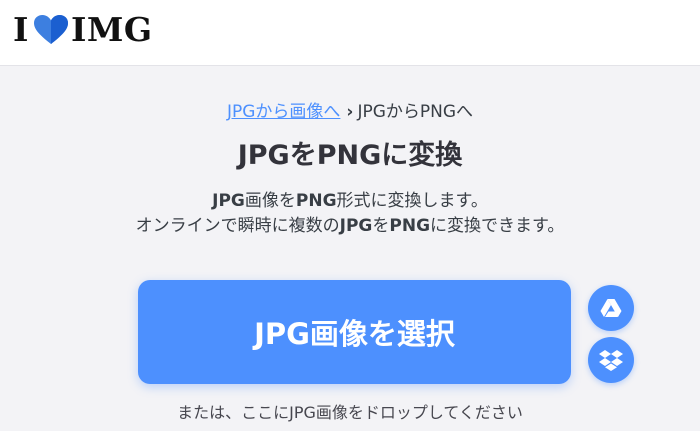 The height and width of the screenshot is (431, 700). Describe the element at coordinates (270, 201) in the screenshot. I see `desc-text: 画像を` at that location.